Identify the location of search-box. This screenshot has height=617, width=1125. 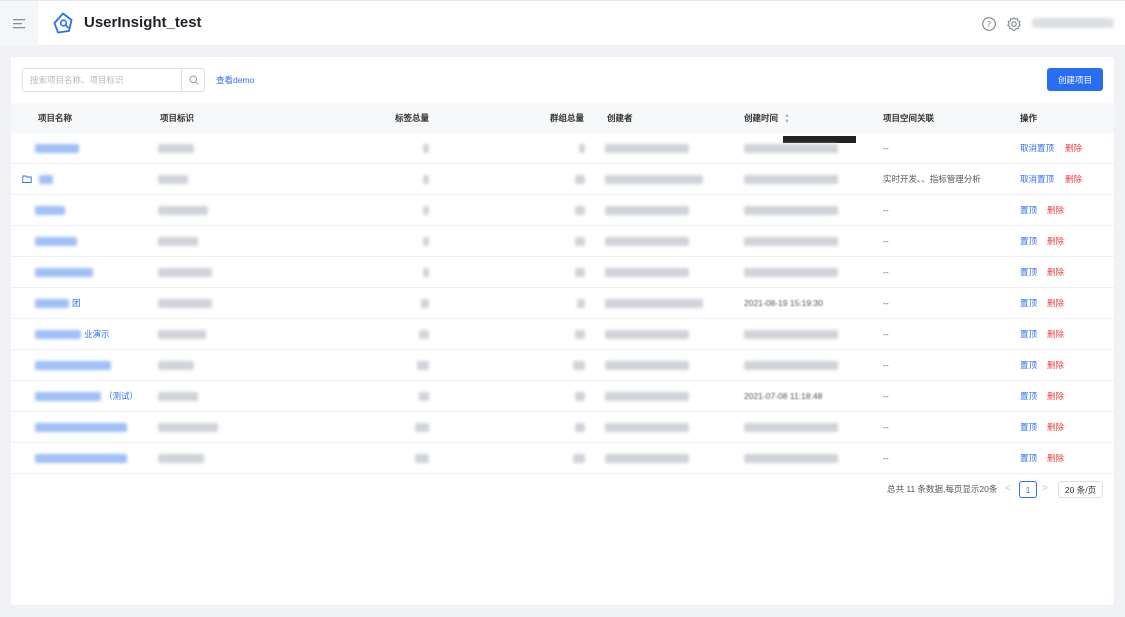
(113, 80).